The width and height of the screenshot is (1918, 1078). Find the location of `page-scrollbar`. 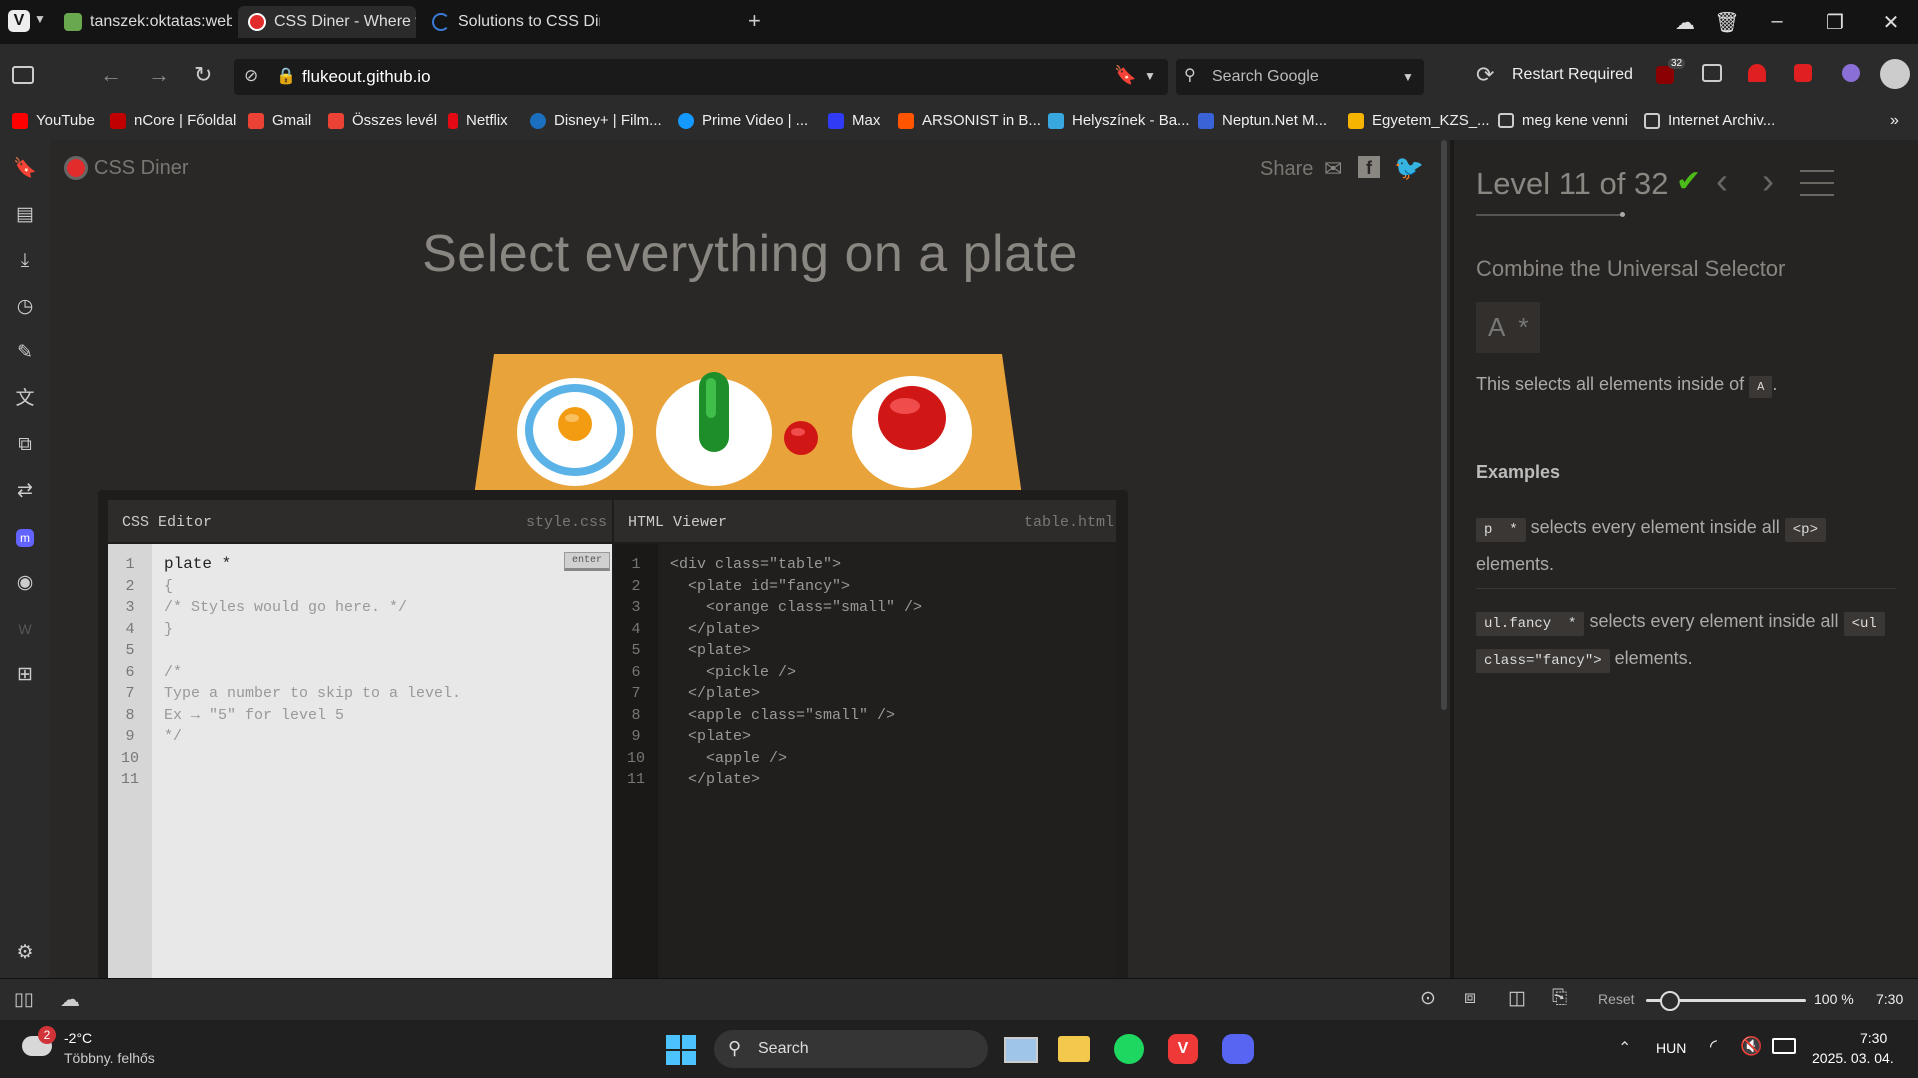

page-scrollbar is located at coordinates (1444, 425).